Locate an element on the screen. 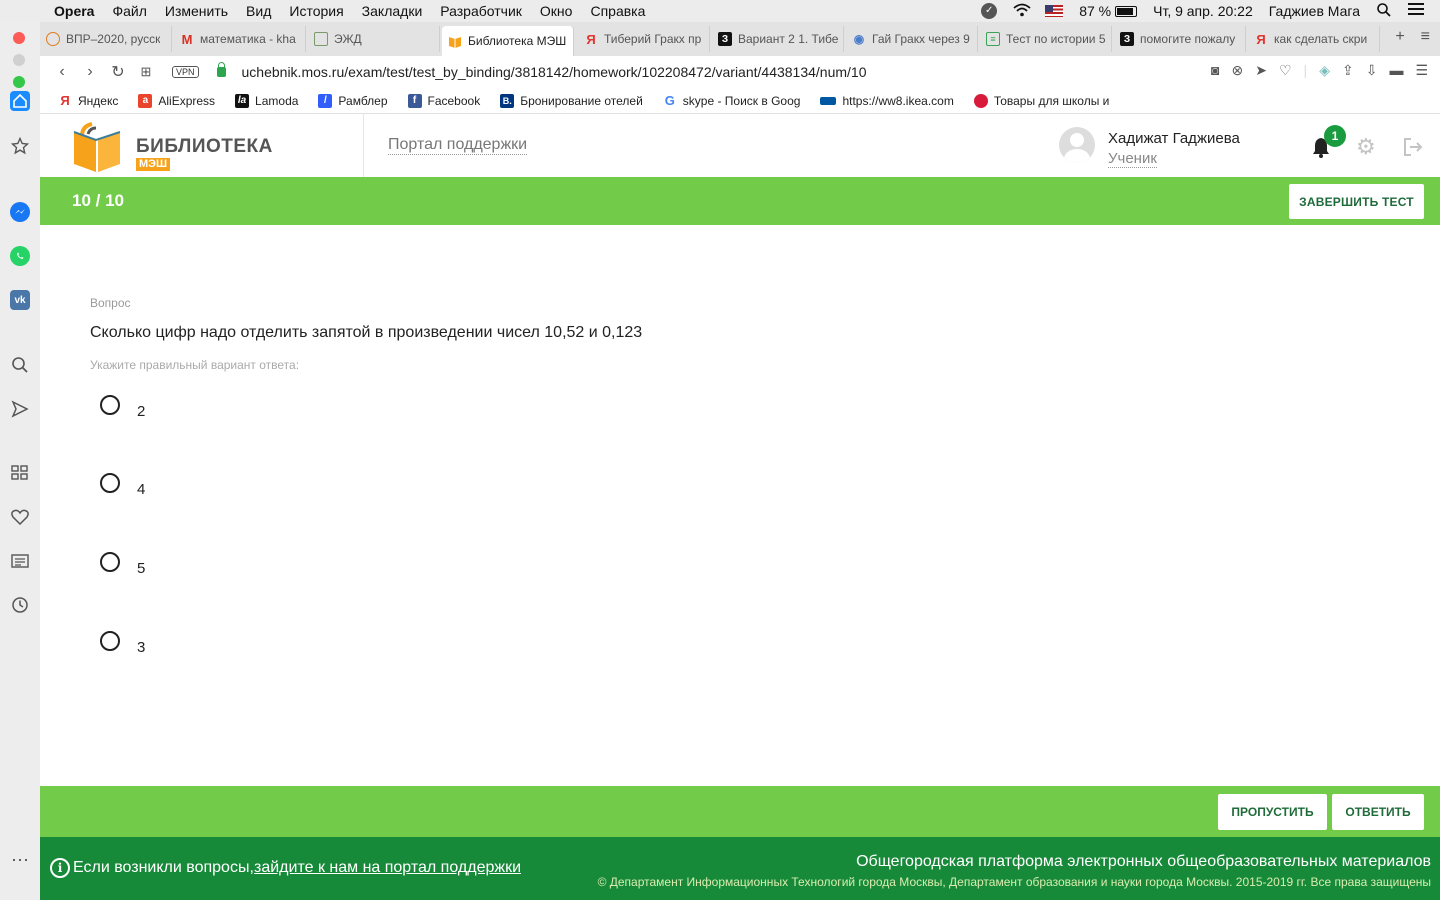 The width and height of the screenshot is (1440, 900). bookmark-label: skype - Поиск в Goog is located at coordinates (741, 100).